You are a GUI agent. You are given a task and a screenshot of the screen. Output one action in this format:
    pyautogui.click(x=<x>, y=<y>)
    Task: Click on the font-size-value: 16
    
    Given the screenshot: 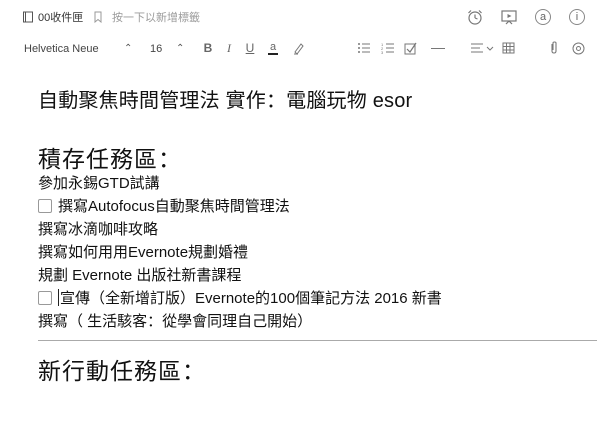 What is the action you would take?
    pyautogui.click(x=156, y=49)
    